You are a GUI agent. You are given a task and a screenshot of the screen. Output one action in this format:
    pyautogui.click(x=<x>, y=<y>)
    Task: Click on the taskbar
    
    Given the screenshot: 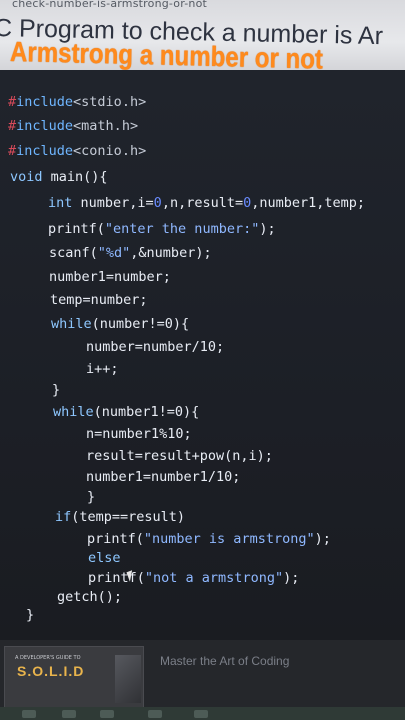 What is the action you would take?
    pyautogui.click(x=202, y=713)
    